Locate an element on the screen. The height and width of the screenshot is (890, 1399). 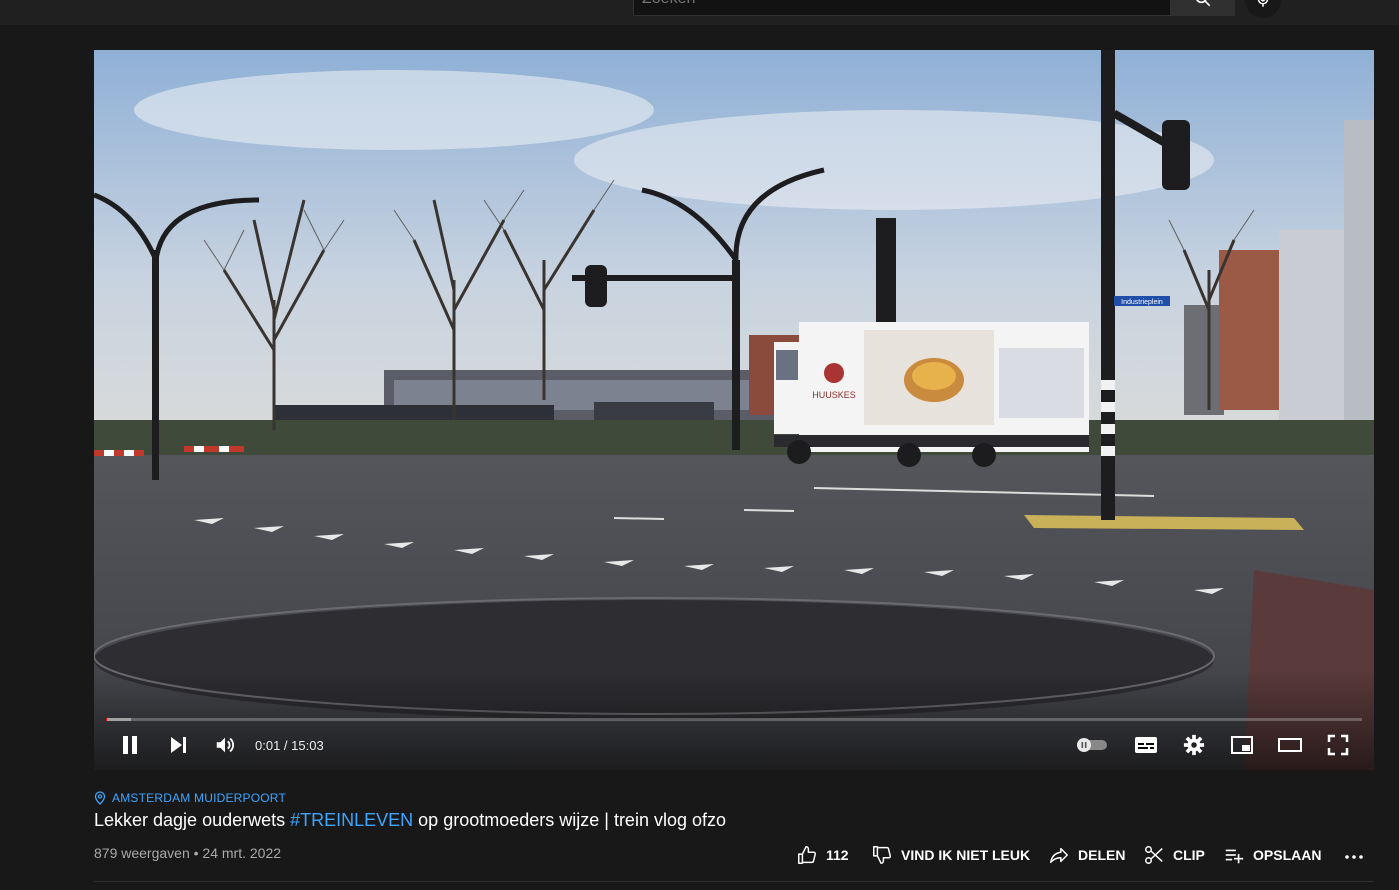
search-box is located at coordinates (902, 8).